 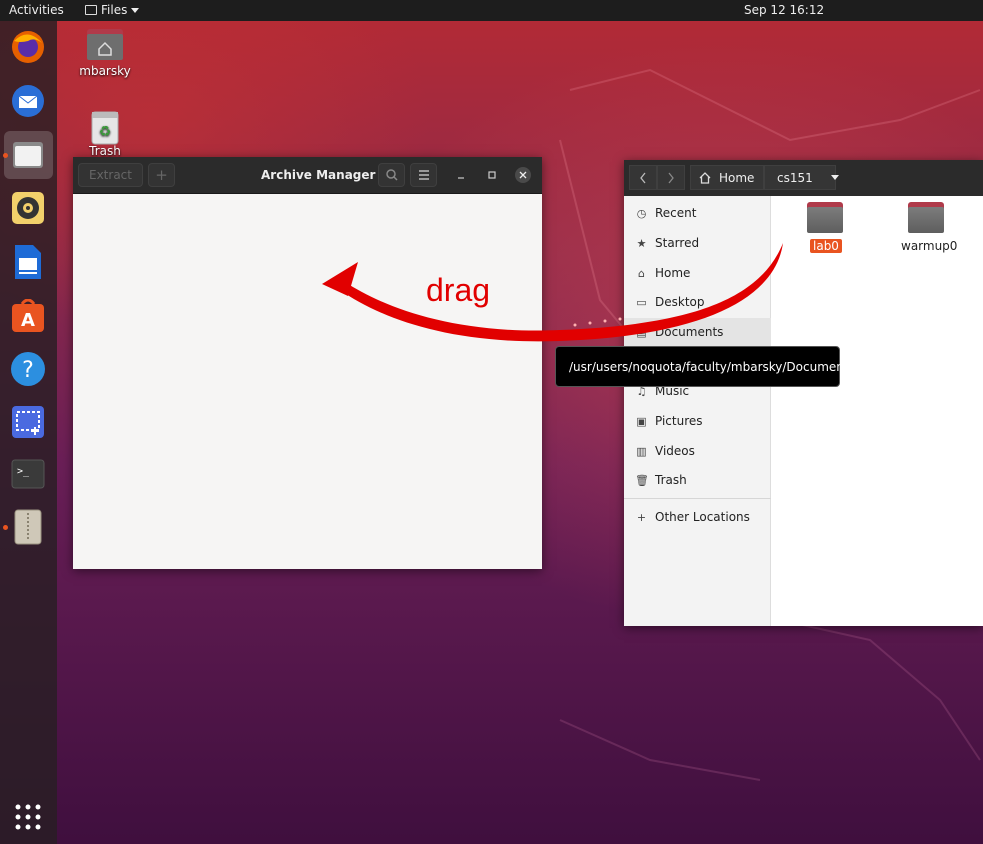 I want to click on sidebar-item-desktop: ▭ Desktop, so click(x=697, y=302).